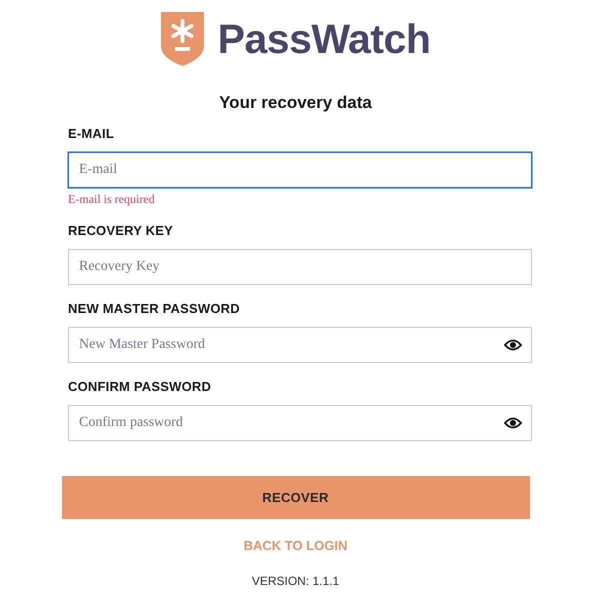 This screenshot has height=613, width=591. What do you see at coordinates (324, 39) in the screenshot?
I see `logo-text: PassWatch` at bounding box center [324, 39].